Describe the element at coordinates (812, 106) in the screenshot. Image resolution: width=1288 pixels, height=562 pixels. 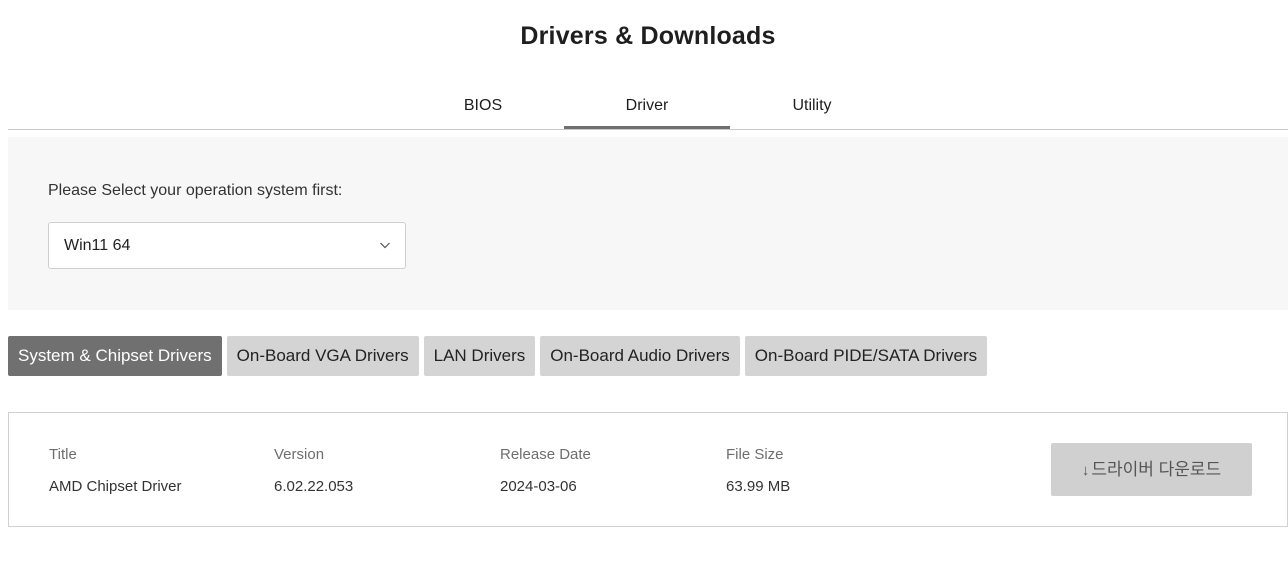
I see `tab-utility: Utility` at that location.